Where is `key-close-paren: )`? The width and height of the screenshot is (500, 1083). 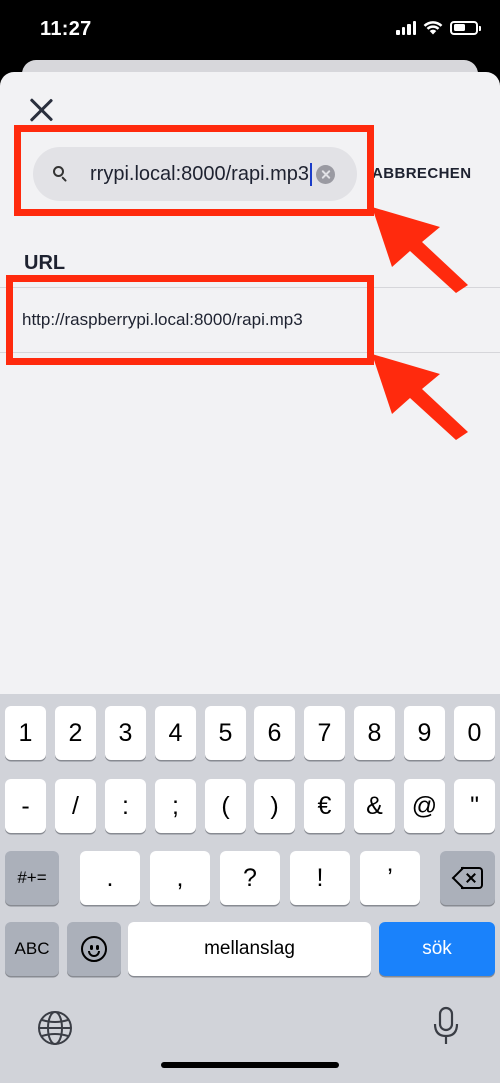 key-close-paren: ) is located at coordinates (274, 806).